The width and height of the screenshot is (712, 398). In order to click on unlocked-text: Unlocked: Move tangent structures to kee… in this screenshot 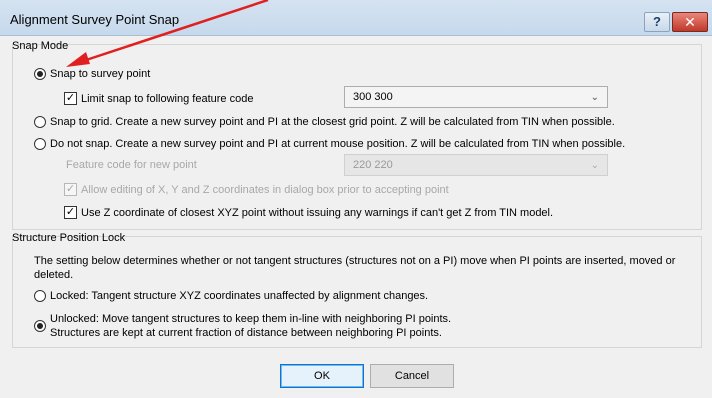, I will do `click(250, 326)`.